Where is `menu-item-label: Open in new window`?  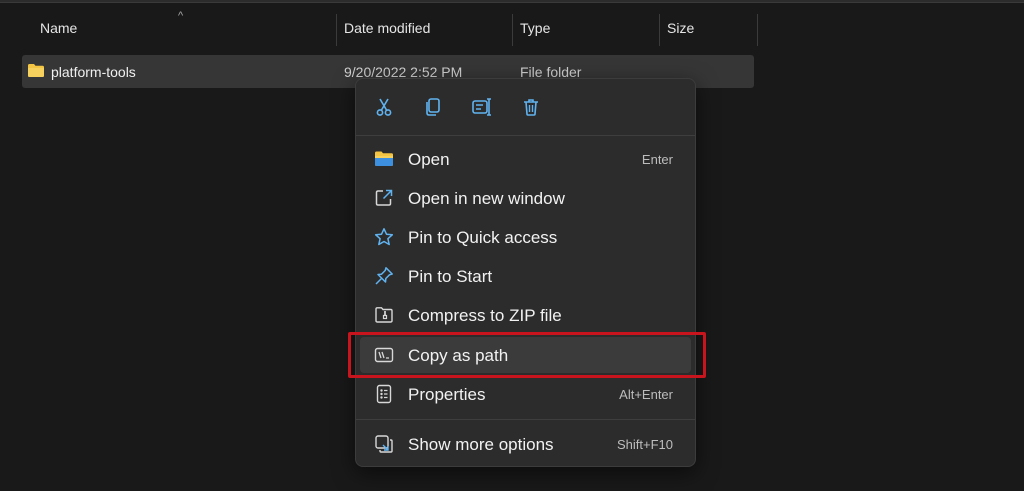
menu-item-label: Open in new window is located at coordinates (486, 198).